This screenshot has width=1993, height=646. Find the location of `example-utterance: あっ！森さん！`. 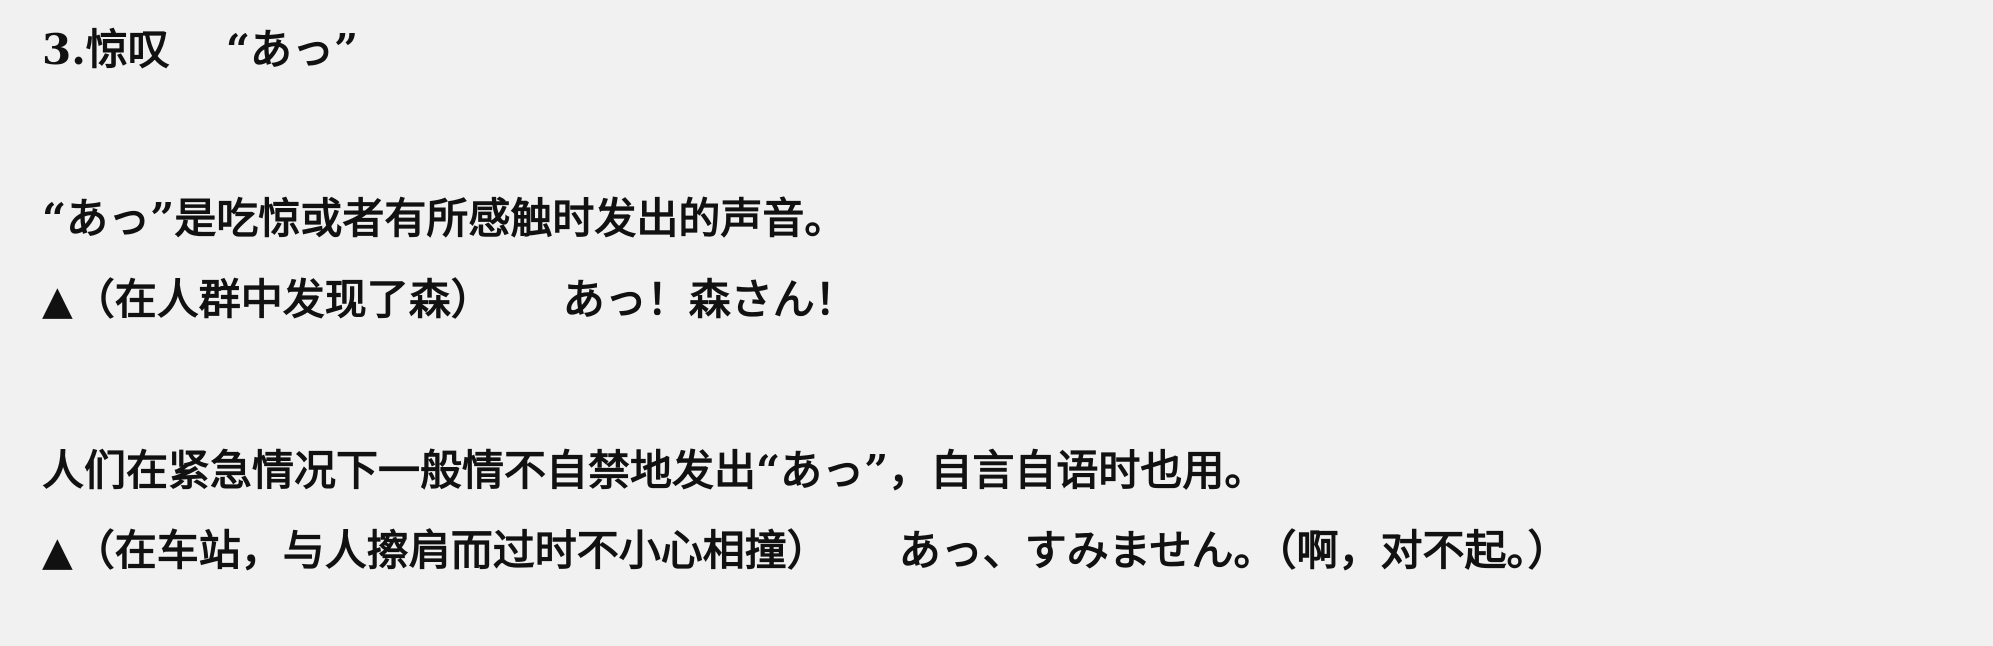

example-utterance: あっ！森さん！ is located at coordinates (709, 299).